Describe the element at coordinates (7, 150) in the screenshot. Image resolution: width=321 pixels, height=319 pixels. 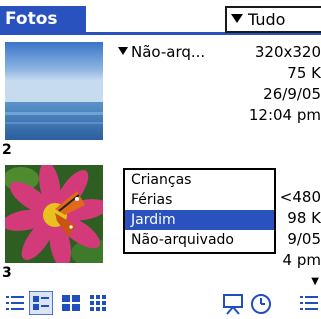
I see `photo-index: 2` at that location.